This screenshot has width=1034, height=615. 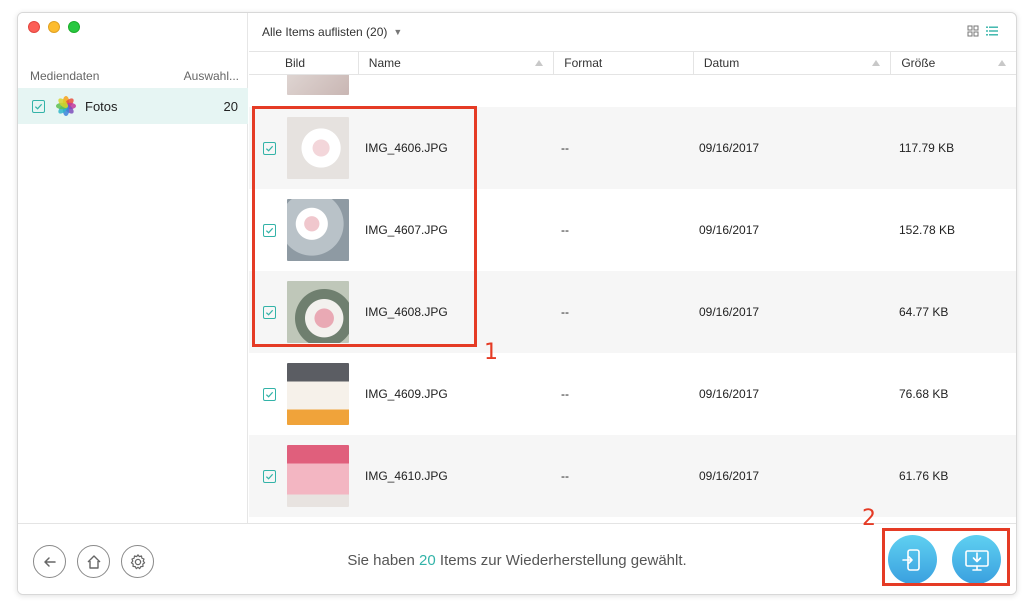 I want to click on column-label: Format, so click(x=583, y=63).